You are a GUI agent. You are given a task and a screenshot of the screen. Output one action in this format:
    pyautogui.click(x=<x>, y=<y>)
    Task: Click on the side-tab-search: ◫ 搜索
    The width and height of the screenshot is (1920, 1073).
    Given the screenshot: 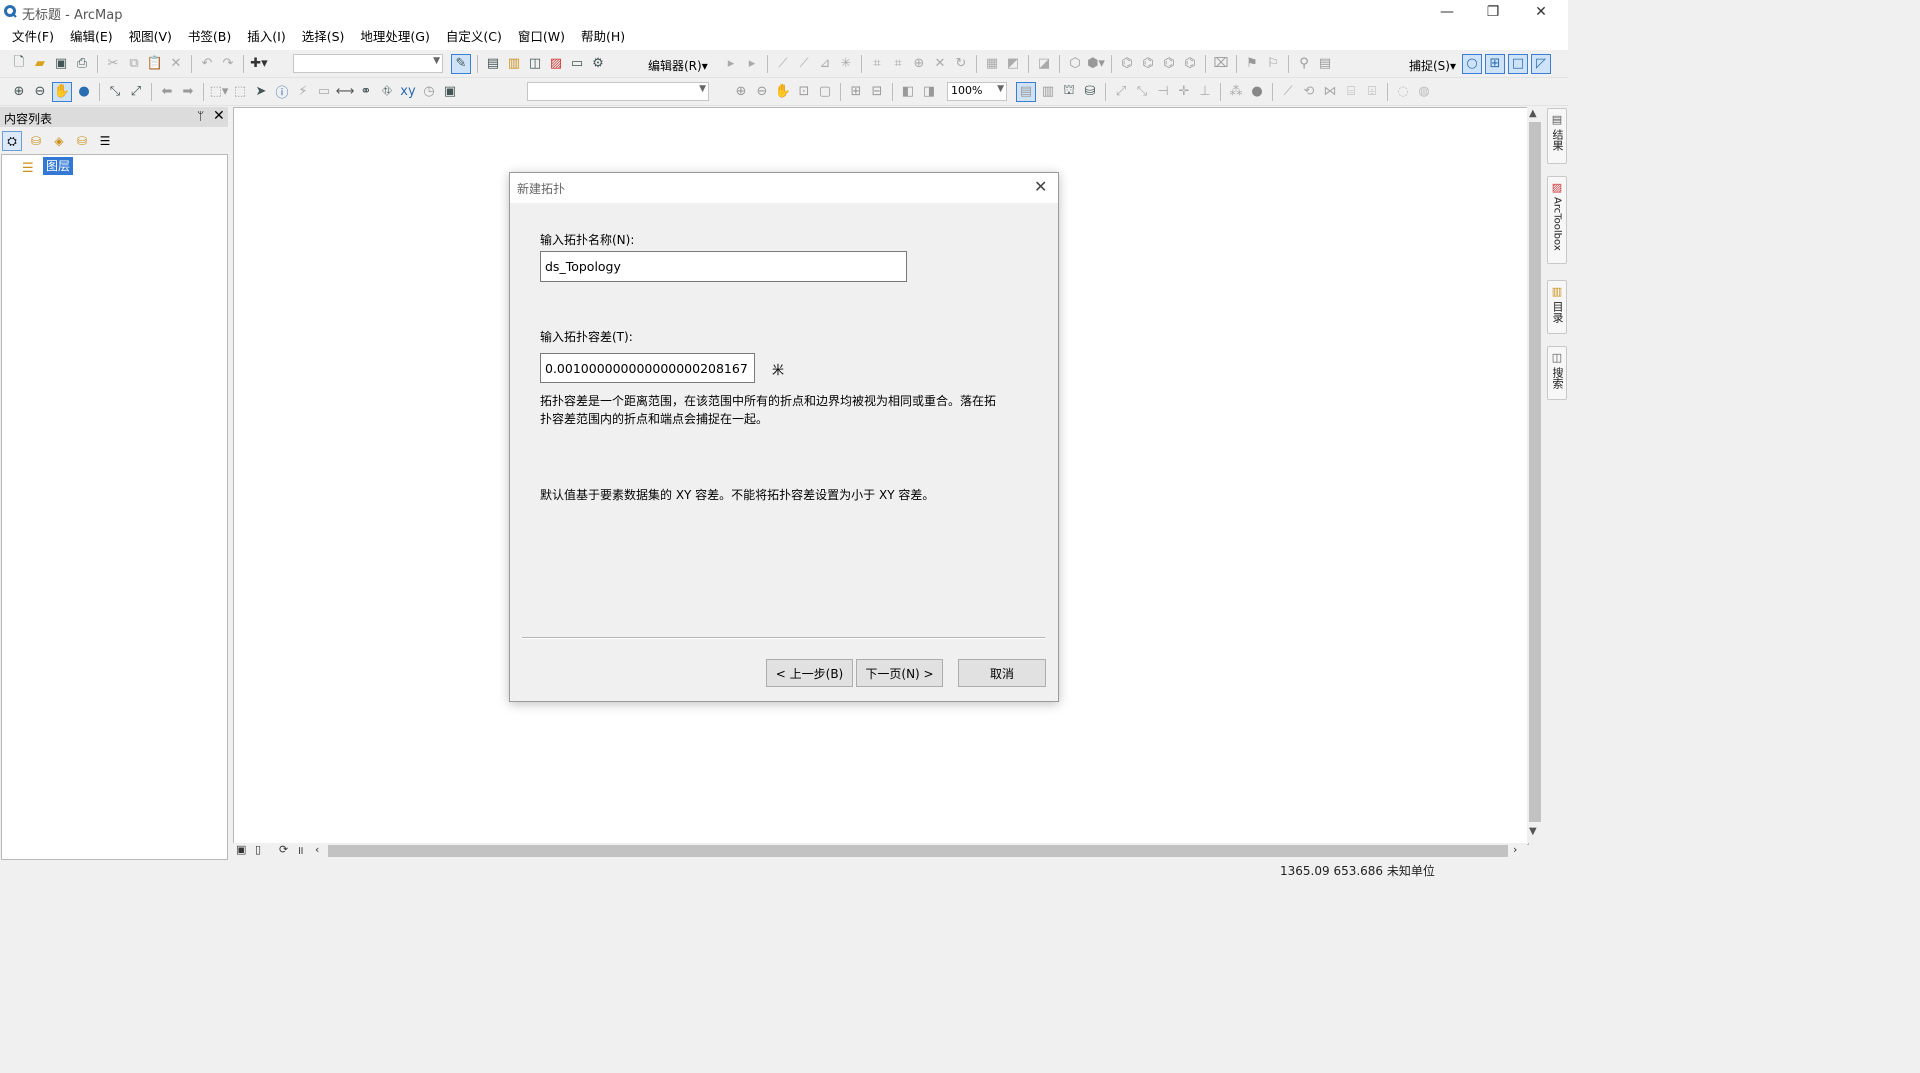 What is the action you would take?
    pyautogui.click(x=1557, y=373)
    